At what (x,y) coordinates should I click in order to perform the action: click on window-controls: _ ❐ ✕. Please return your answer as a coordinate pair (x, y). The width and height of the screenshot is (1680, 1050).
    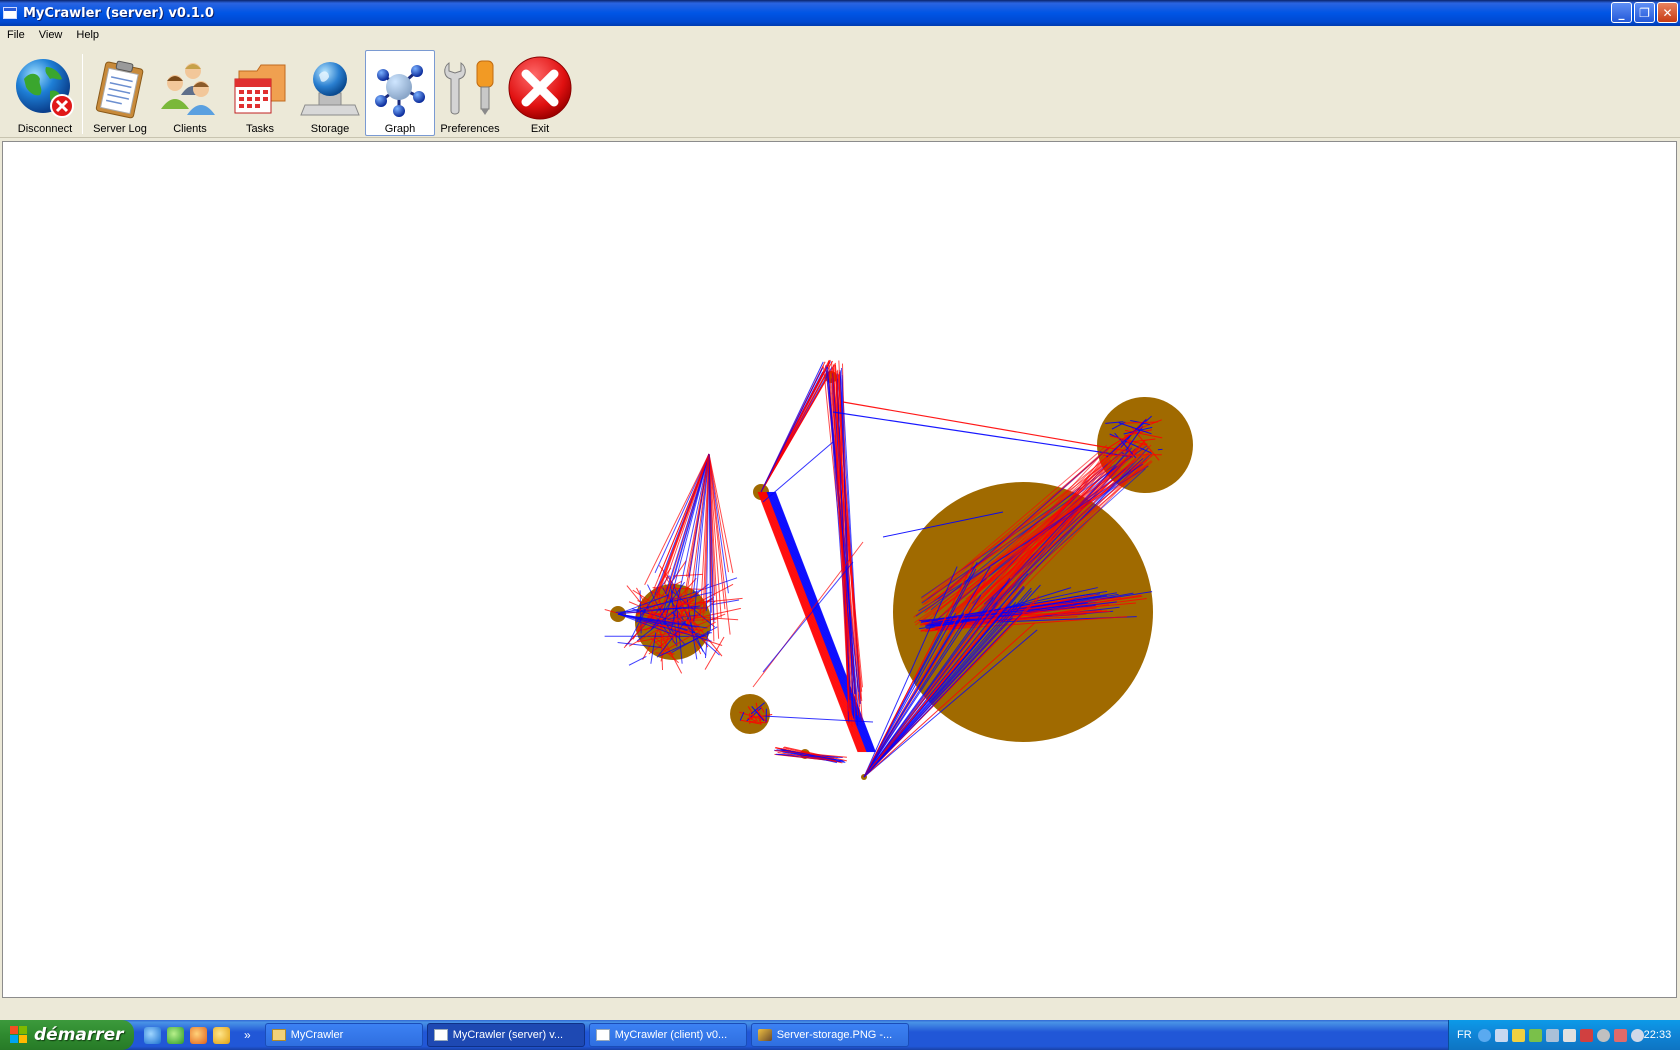
    Looking at the image, I should click on (1644, 12).